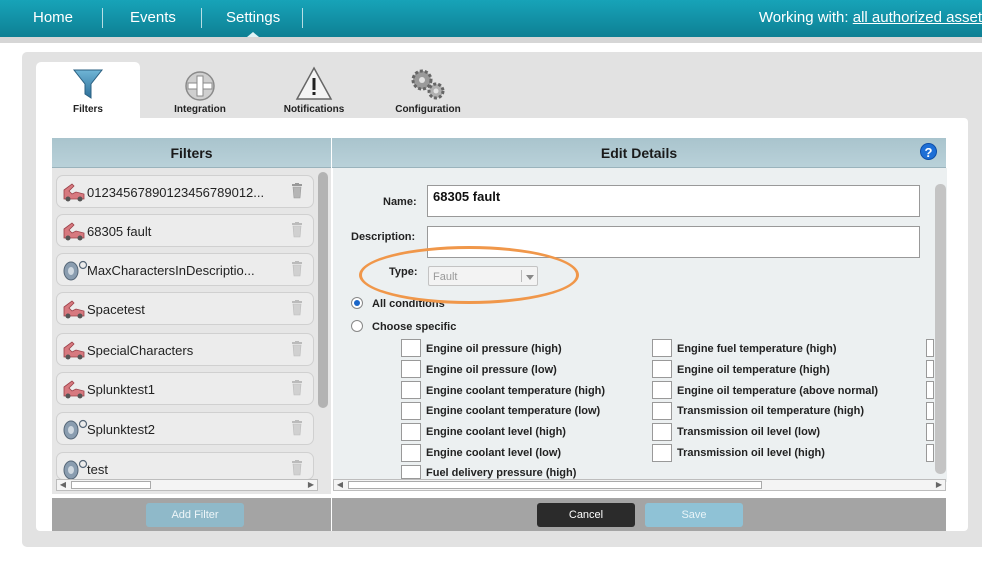 Image resolution: width=982 pixels, height=563 pixels. I want to click on filters-footer: Add Filter, so click(191, 514).